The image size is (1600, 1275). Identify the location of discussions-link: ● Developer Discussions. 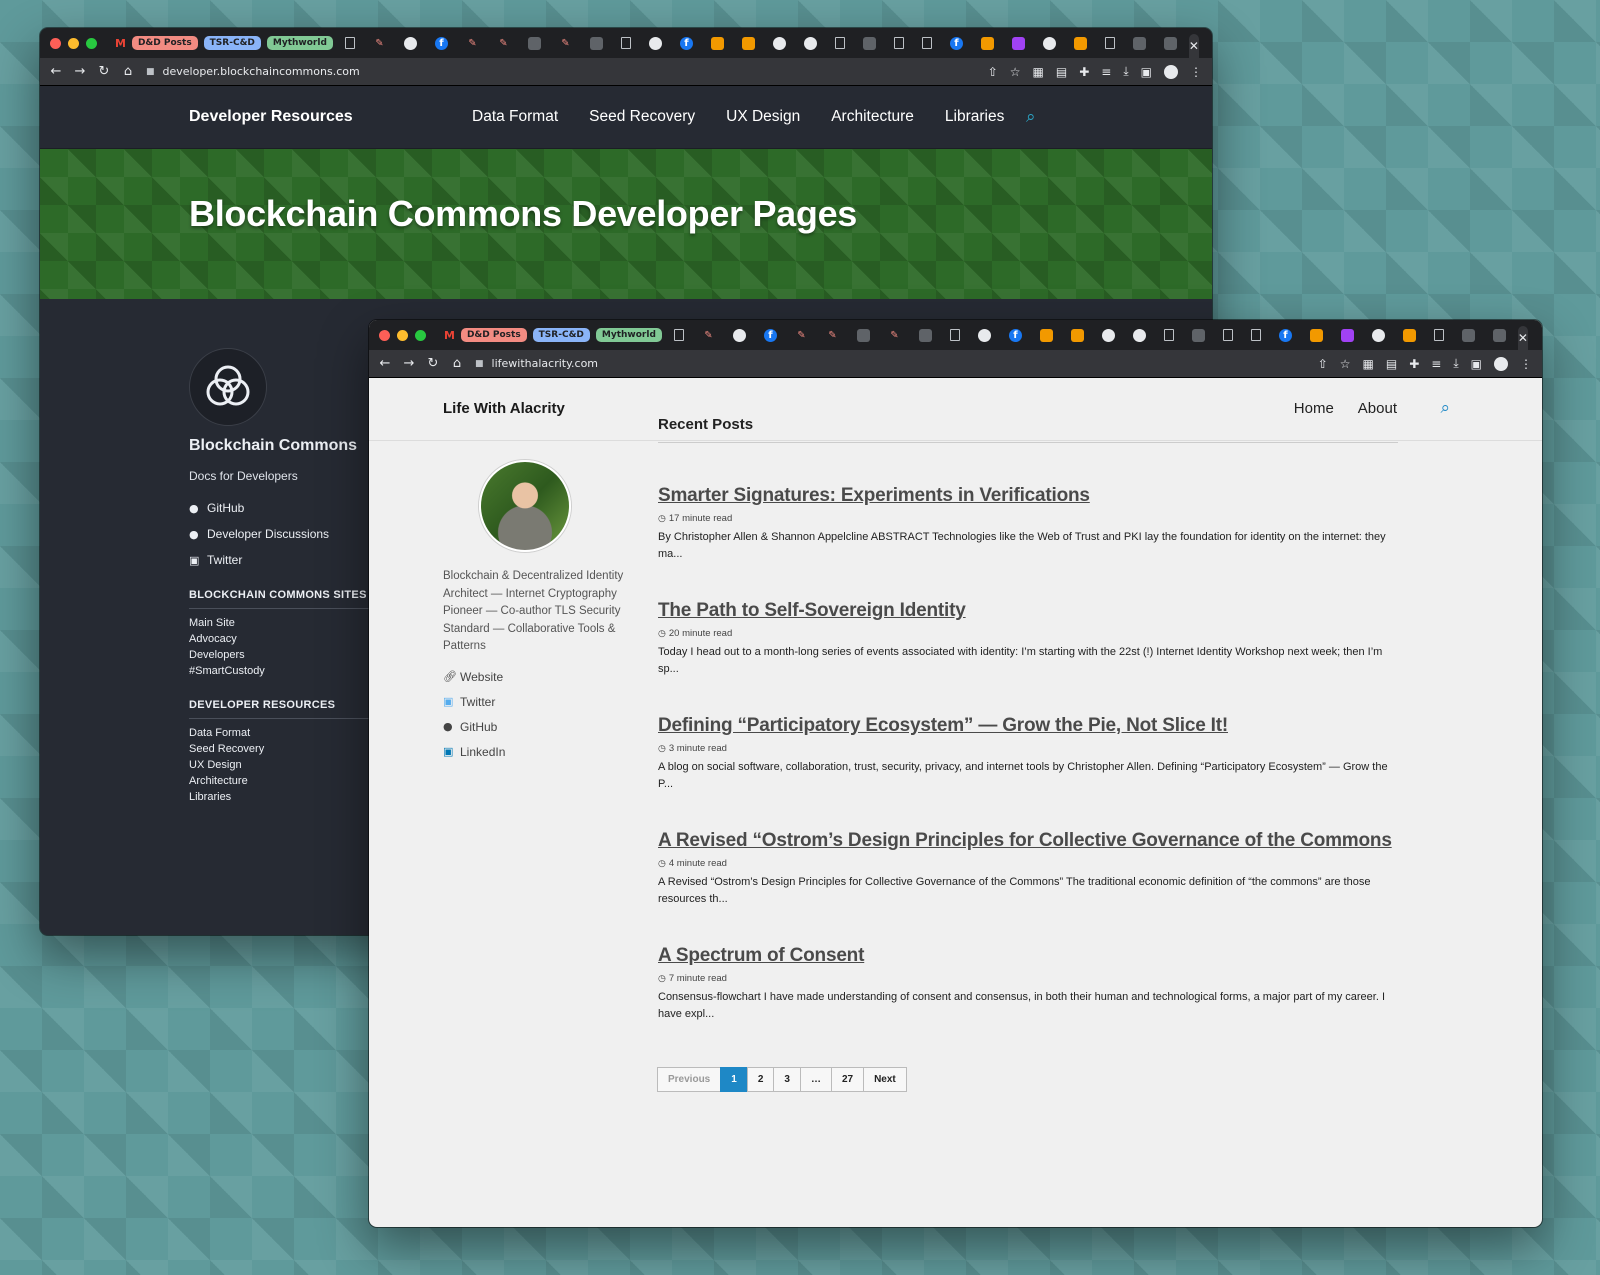
(289, 534).